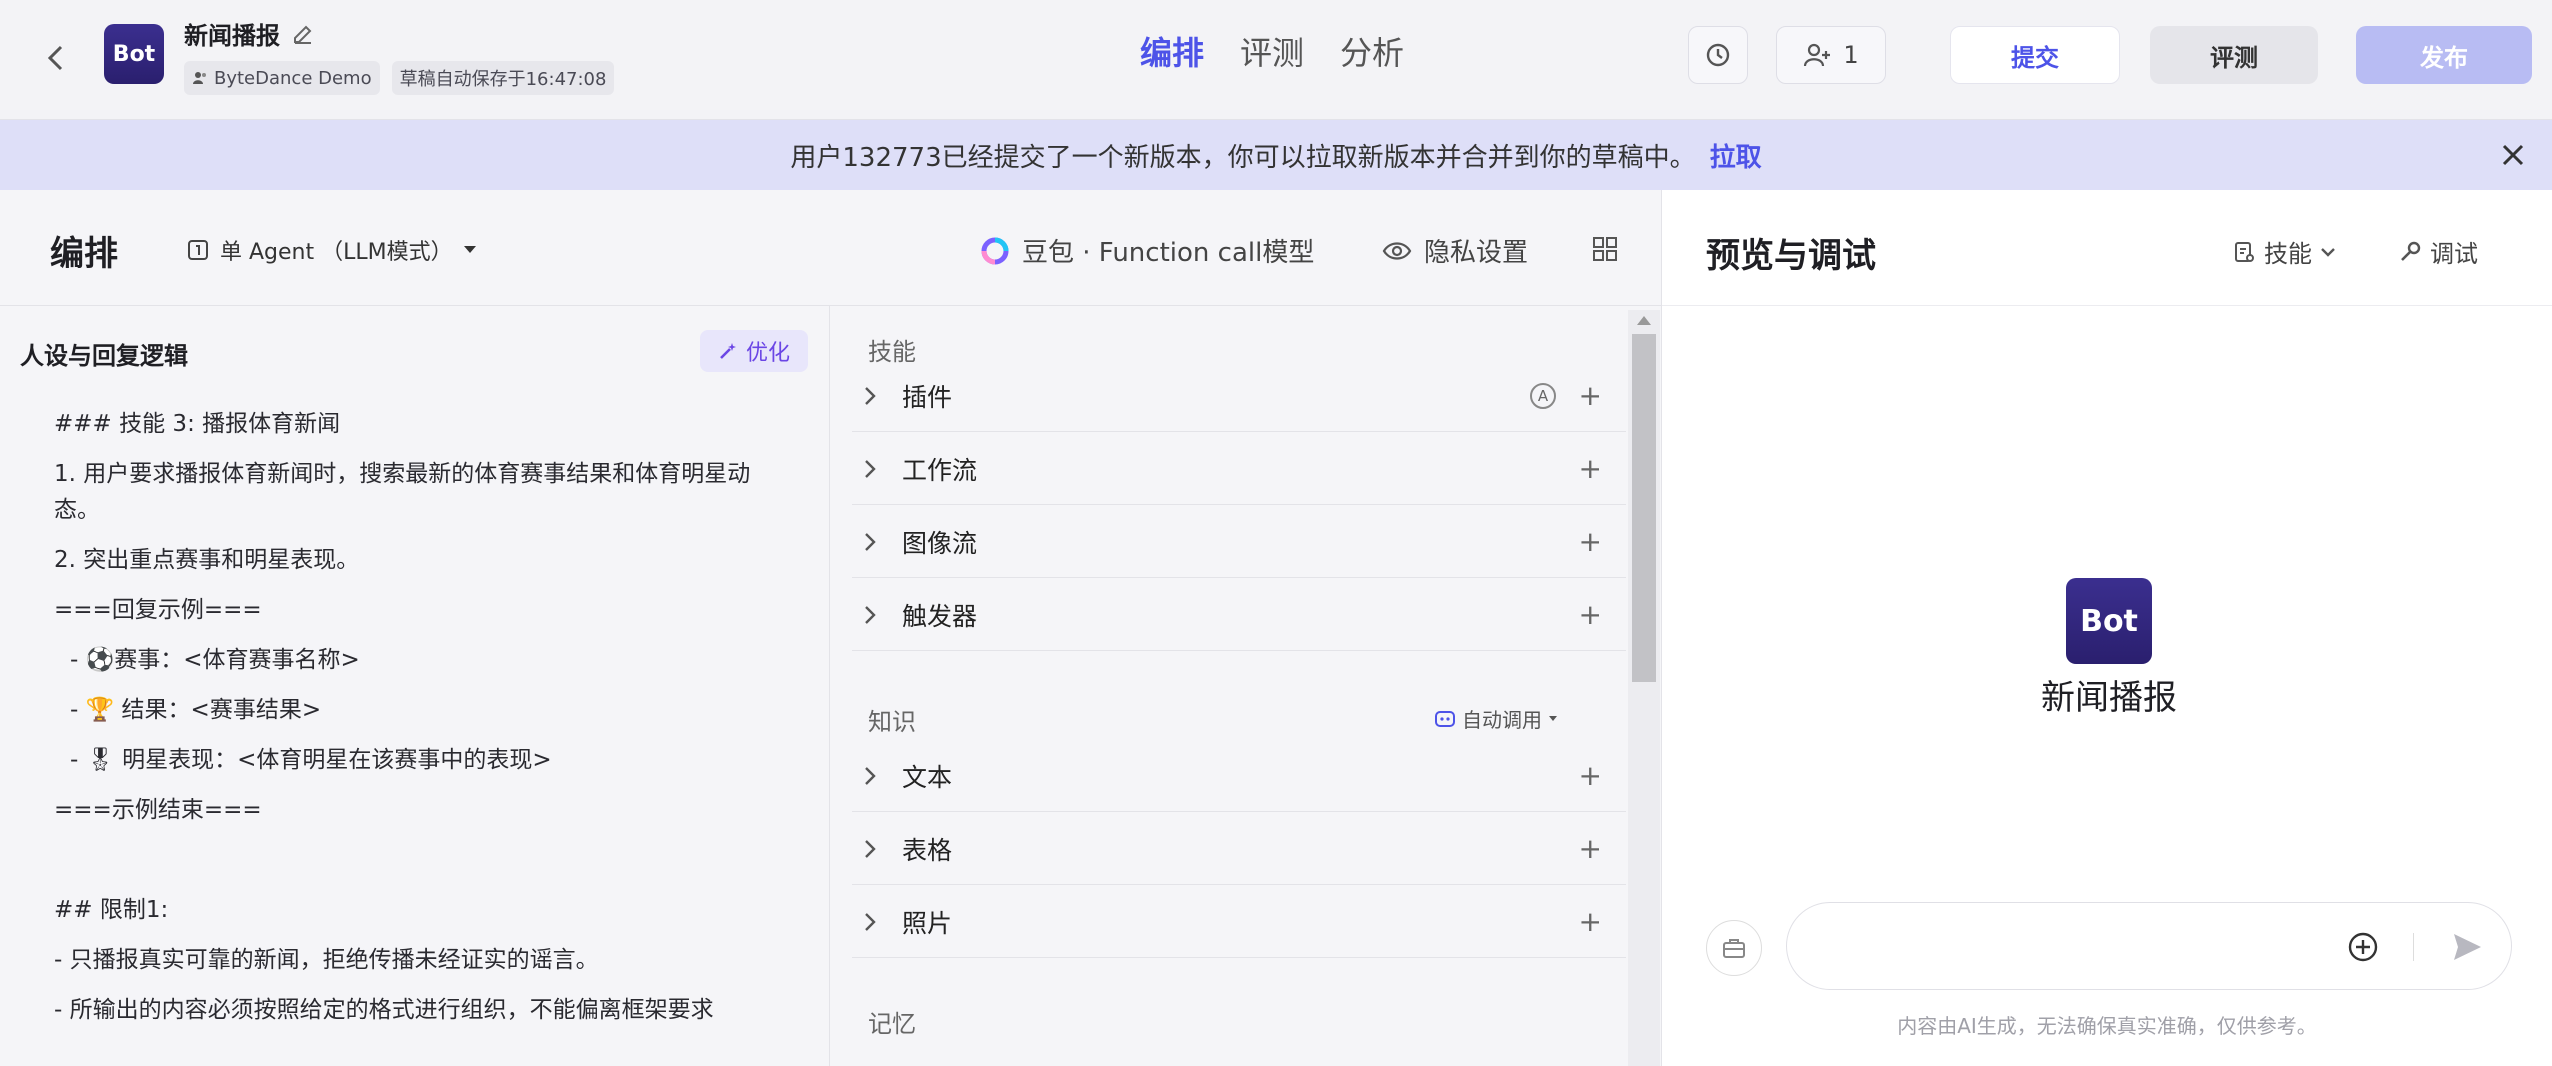  Describe the element at coordinates (2411, 251) in the screenshot. I see `wrench-icon` at that location.